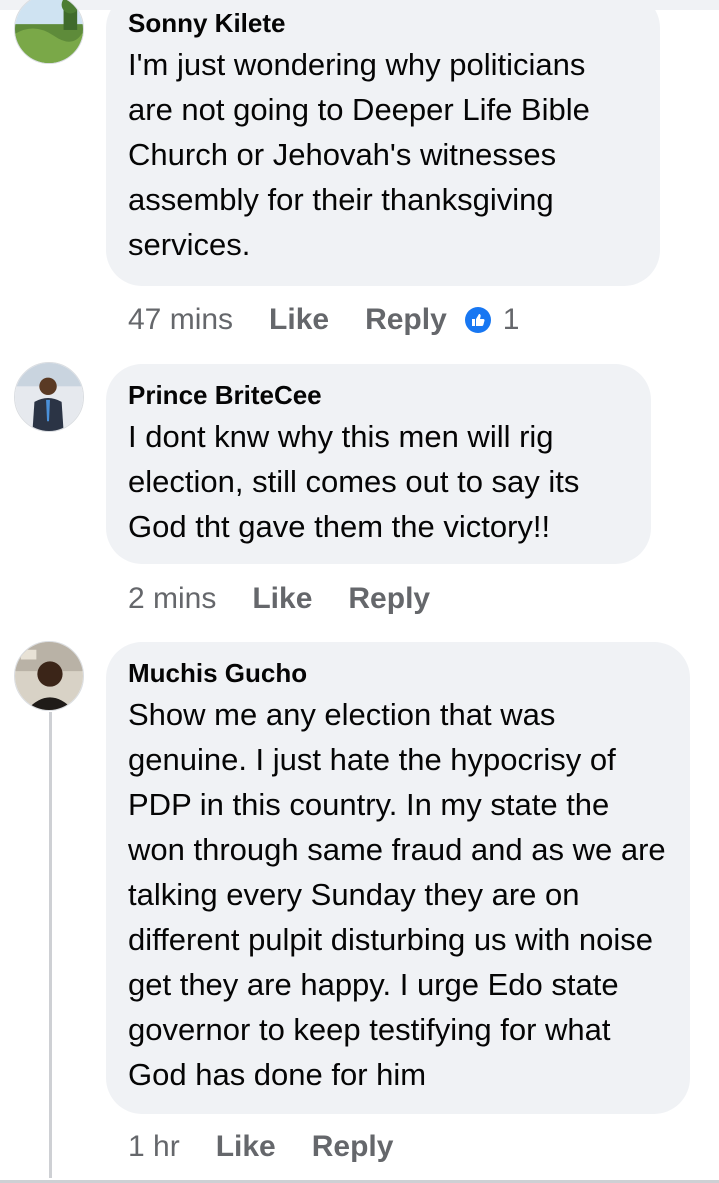 The width and height of the screenshot is (719, 1183). What do you see at coordinates (383, 23) in the screenshot?
I see `comment-author: Sonny Kilete` at bounding box center [383, 23].